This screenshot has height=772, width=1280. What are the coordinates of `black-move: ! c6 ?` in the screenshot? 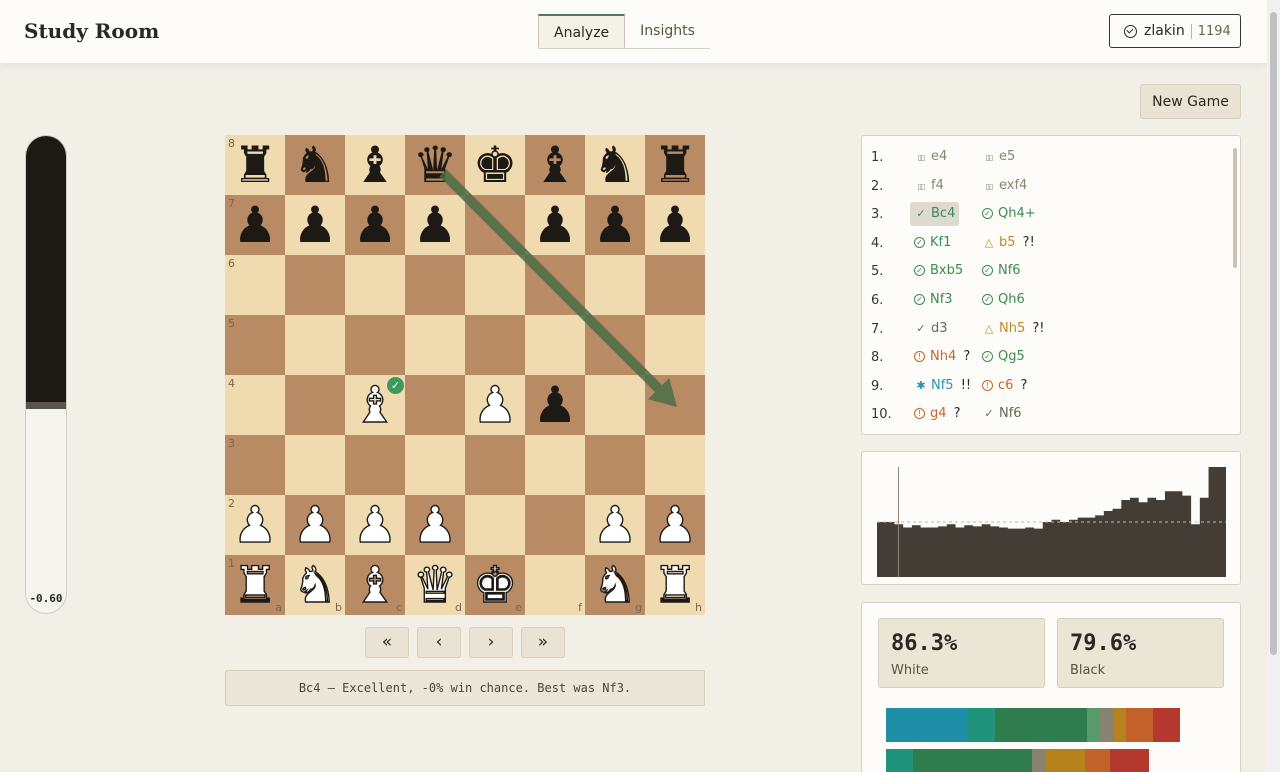 It's located at (1004, 386).